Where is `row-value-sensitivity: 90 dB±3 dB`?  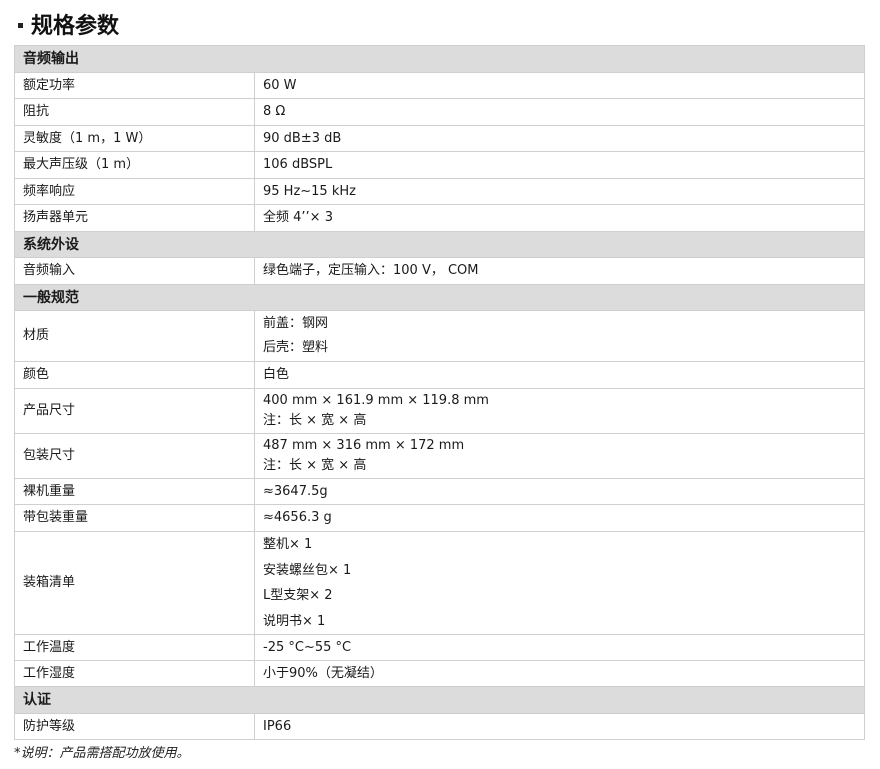
row-value-sensitivity: 90 dB±3 dB is located at coordinates (559, 138).